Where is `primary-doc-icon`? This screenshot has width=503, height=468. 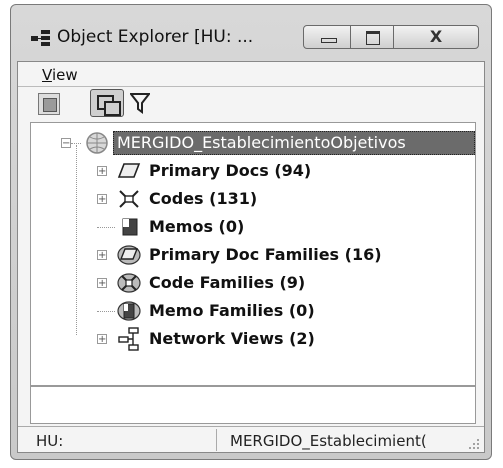 primary-doc-icon is located at coordinates (129, 170).